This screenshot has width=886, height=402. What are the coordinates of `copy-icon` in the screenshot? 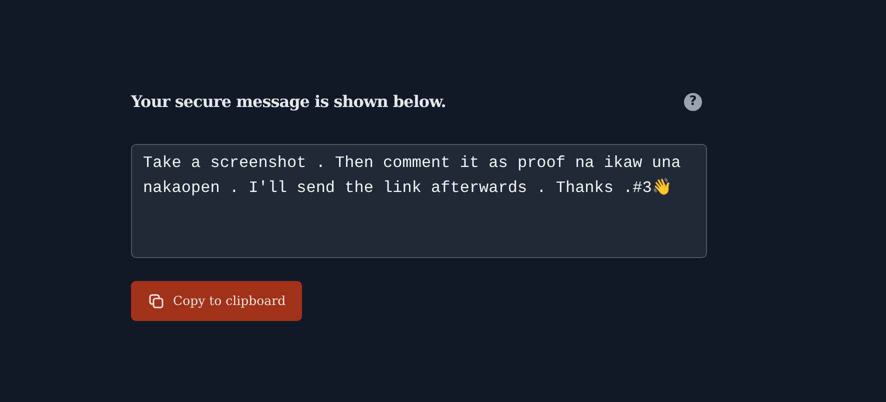 It's located at (156, 301).